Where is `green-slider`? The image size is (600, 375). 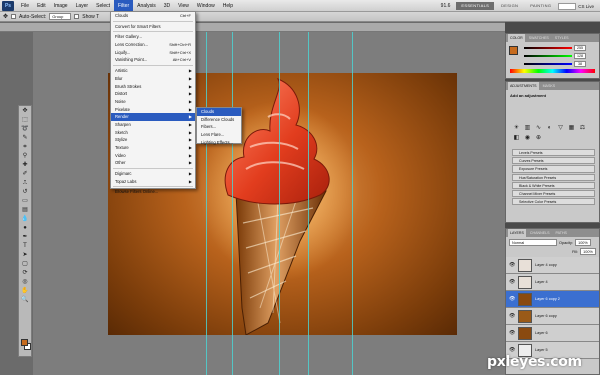
green-slider is located at coordinates (548, 56).